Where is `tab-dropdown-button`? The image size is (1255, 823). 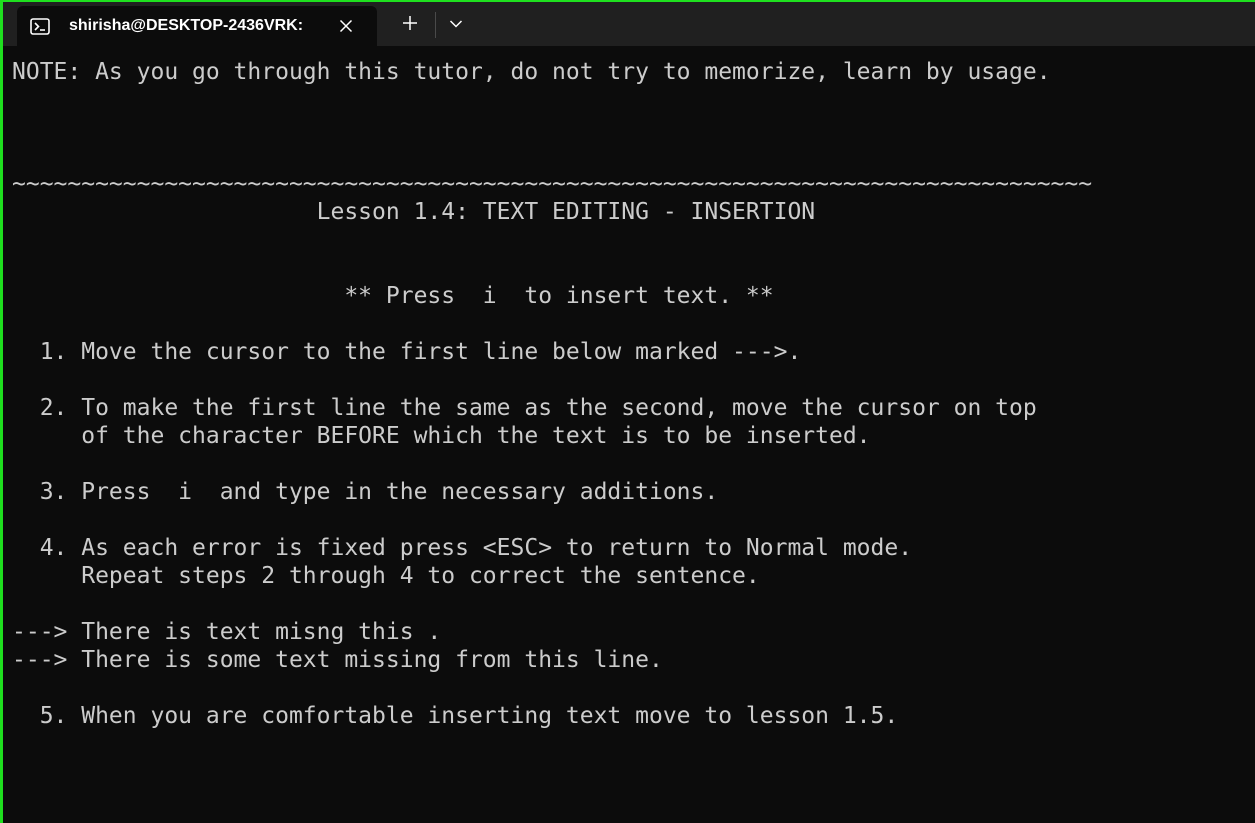
tab-dropdown-button is located at coordinates (456, 25).